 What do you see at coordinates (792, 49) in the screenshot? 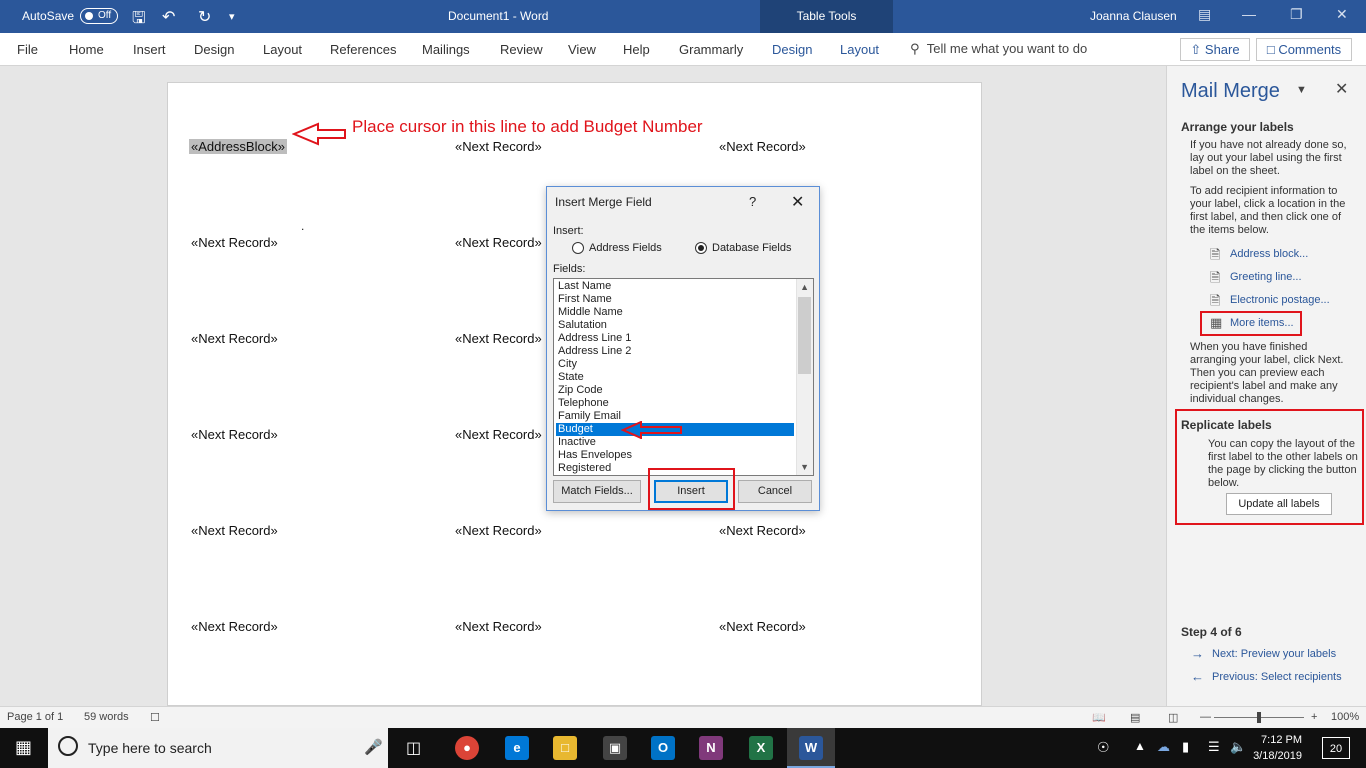
I see `tab-table-design: Design` at bounding box center [792, 49].